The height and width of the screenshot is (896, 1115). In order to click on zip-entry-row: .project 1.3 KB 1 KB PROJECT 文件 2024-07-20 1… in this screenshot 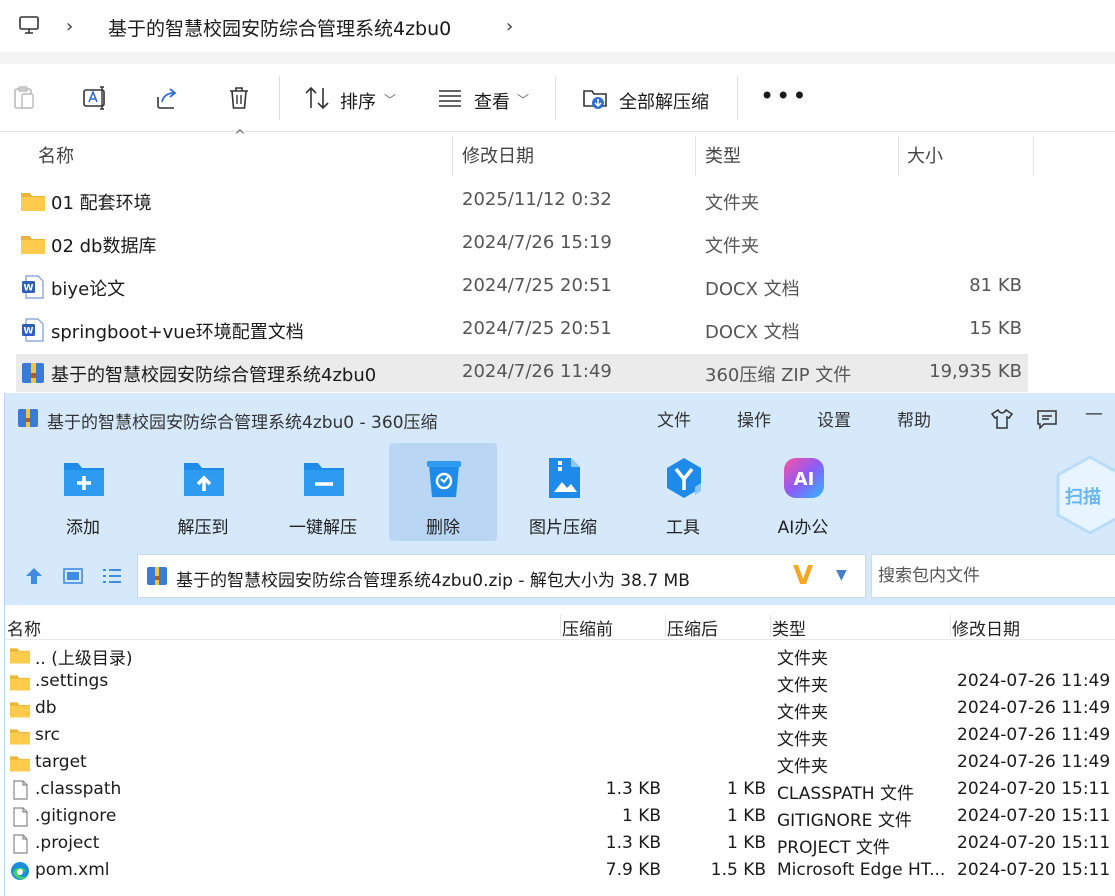, I will do `click(560, 844)`.